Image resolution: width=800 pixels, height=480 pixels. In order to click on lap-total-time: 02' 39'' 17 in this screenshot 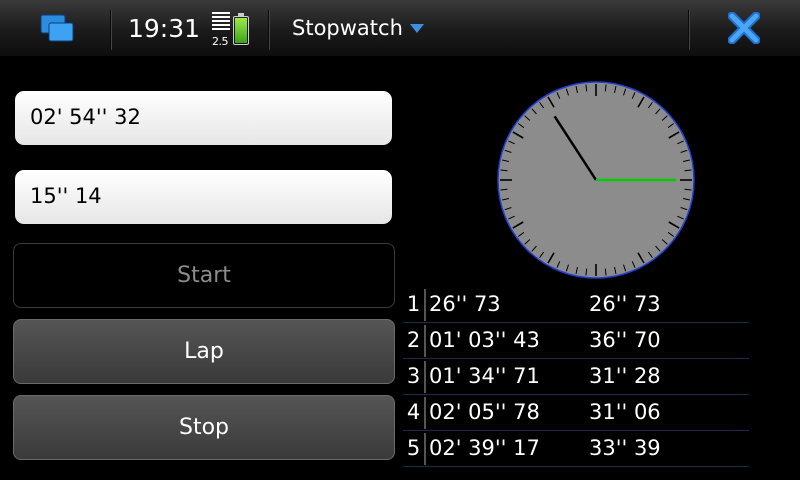, I will do `click(484, 448)`.